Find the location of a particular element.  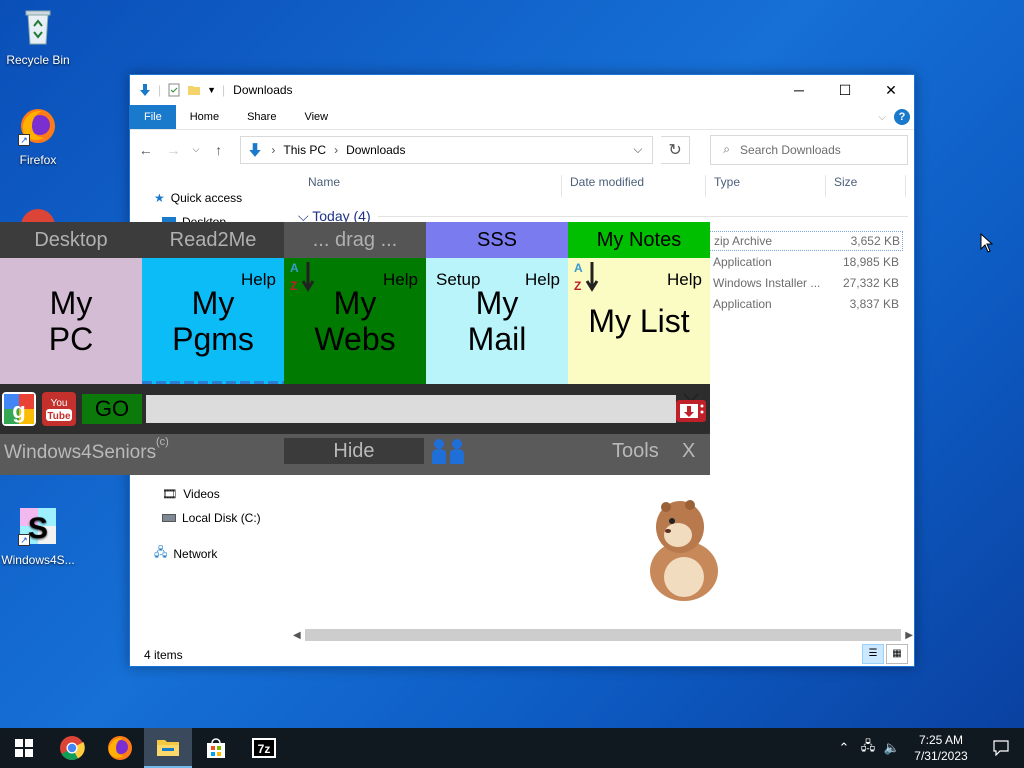

recent-locations-icon: ⌵ is located at coordinates (196, 149).